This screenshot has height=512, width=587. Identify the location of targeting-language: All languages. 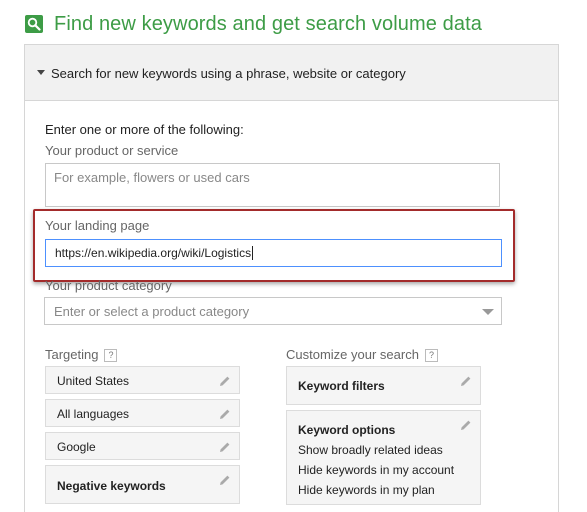
(142, 413).